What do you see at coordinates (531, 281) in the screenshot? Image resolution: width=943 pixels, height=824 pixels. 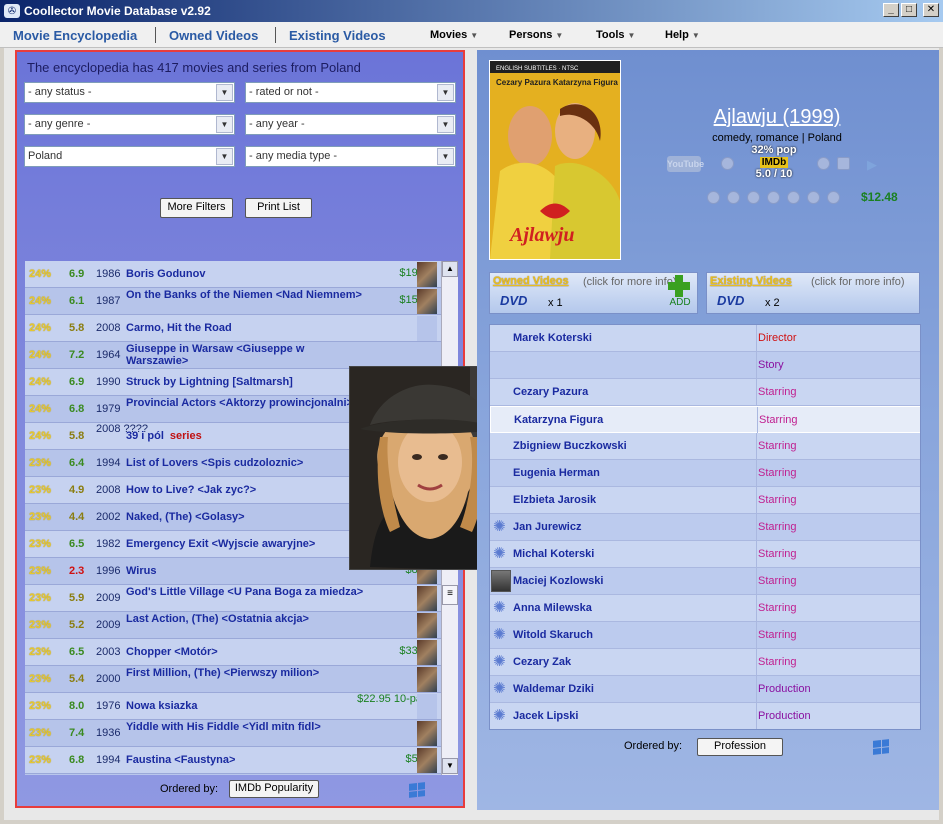 I see `owned-videos-title: Owned Videos` at bounding box center [531, 281].